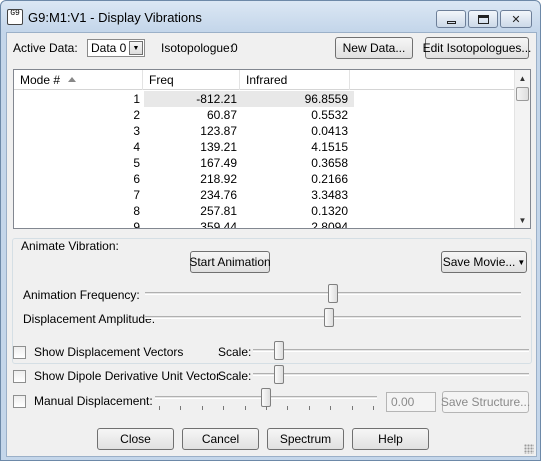 The image size is (541, 461). I want to click on manual-displacement-slider, so click(266, 399).